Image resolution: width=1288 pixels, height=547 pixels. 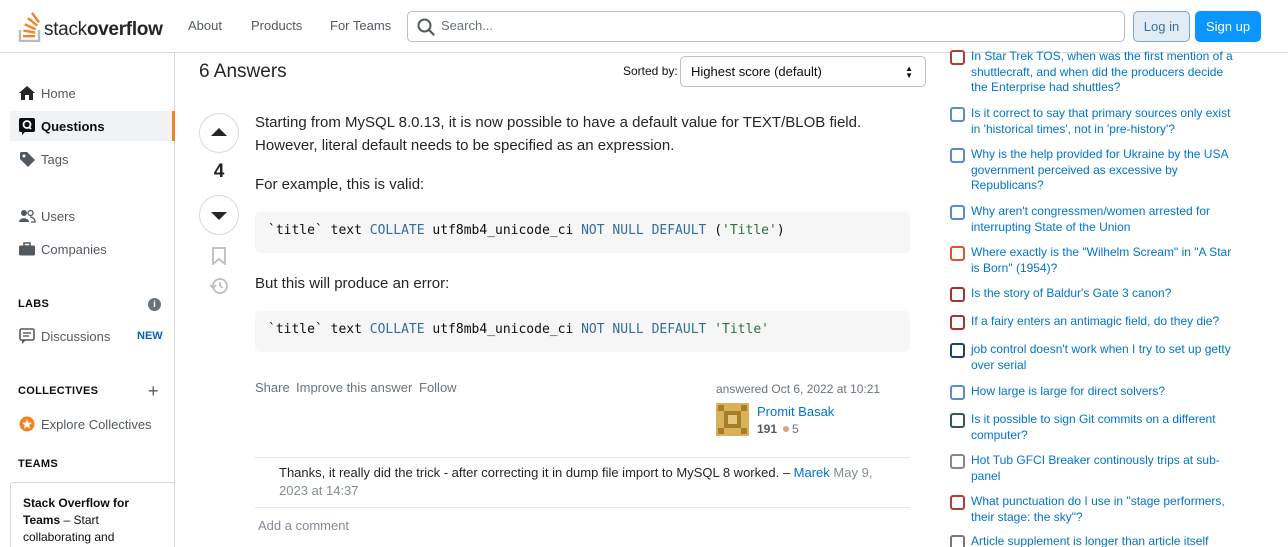 What do you see at coordinates (76, 336) in the screenshot?
I see `sidebar-item-label: Discussions` at bounding box center [76, 336].